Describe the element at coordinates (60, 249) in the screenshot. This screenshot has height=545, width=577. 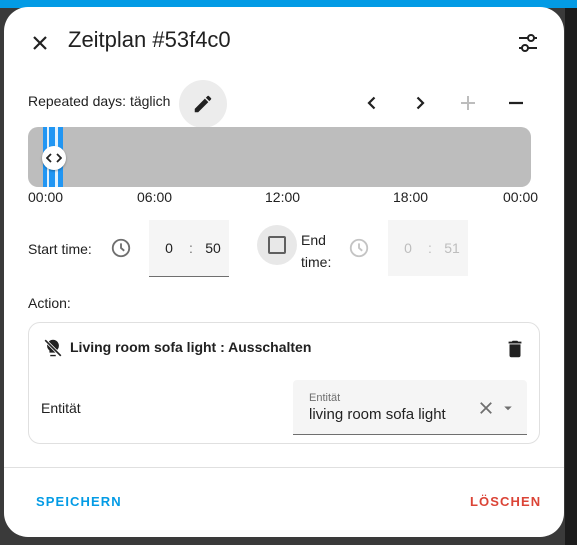
I see `start-time-label: Start time:` at that location.